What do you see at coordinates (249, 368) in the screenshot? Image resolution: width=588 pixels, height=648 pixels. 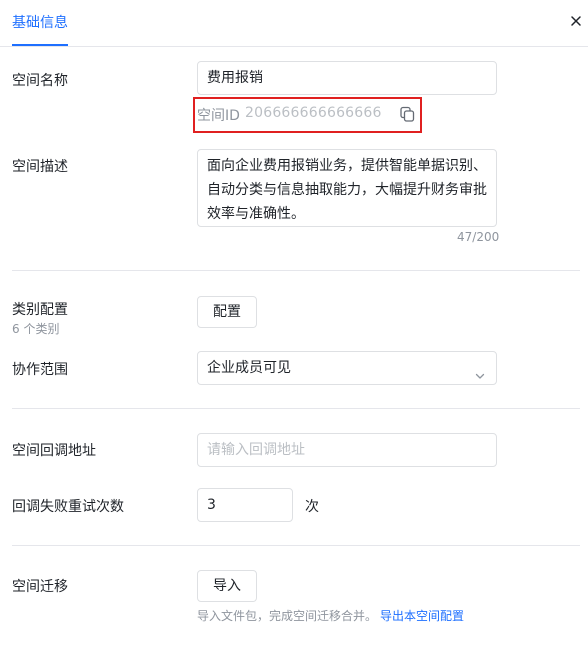 I see `collaboration-scope-value: 企业成员可见` at bounding box center [249, 368].